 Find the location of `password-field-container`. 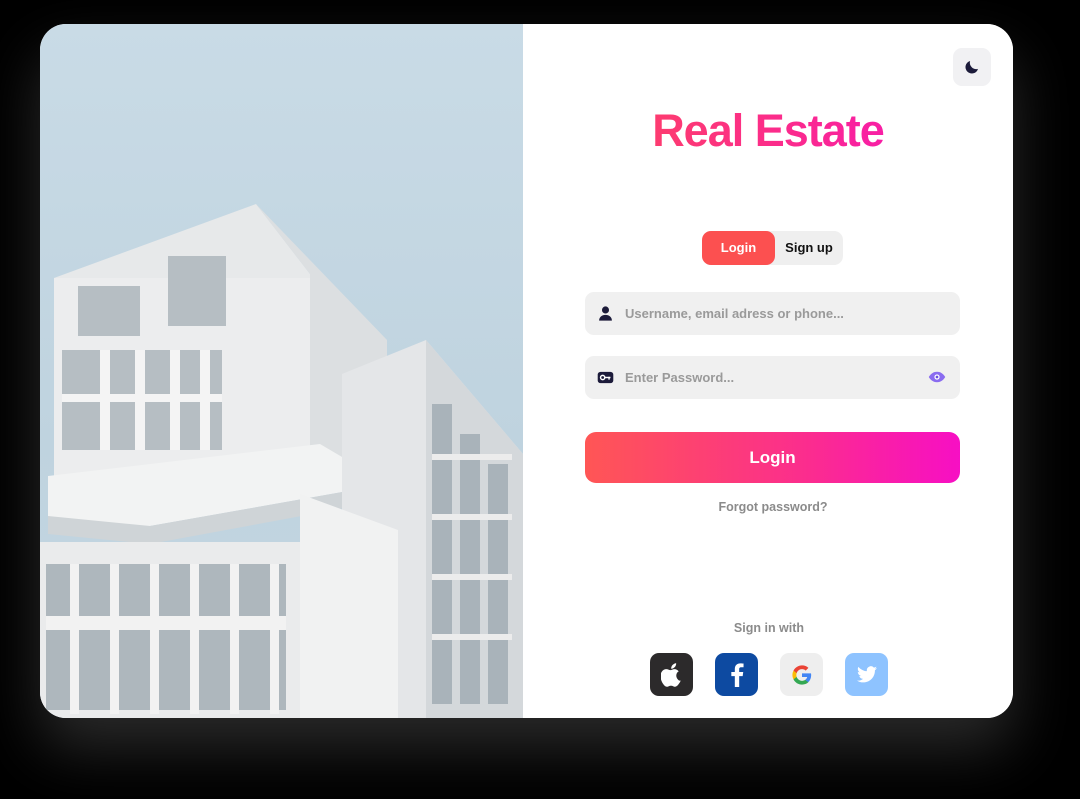

password-field-container is located at coordinates (772, 377).